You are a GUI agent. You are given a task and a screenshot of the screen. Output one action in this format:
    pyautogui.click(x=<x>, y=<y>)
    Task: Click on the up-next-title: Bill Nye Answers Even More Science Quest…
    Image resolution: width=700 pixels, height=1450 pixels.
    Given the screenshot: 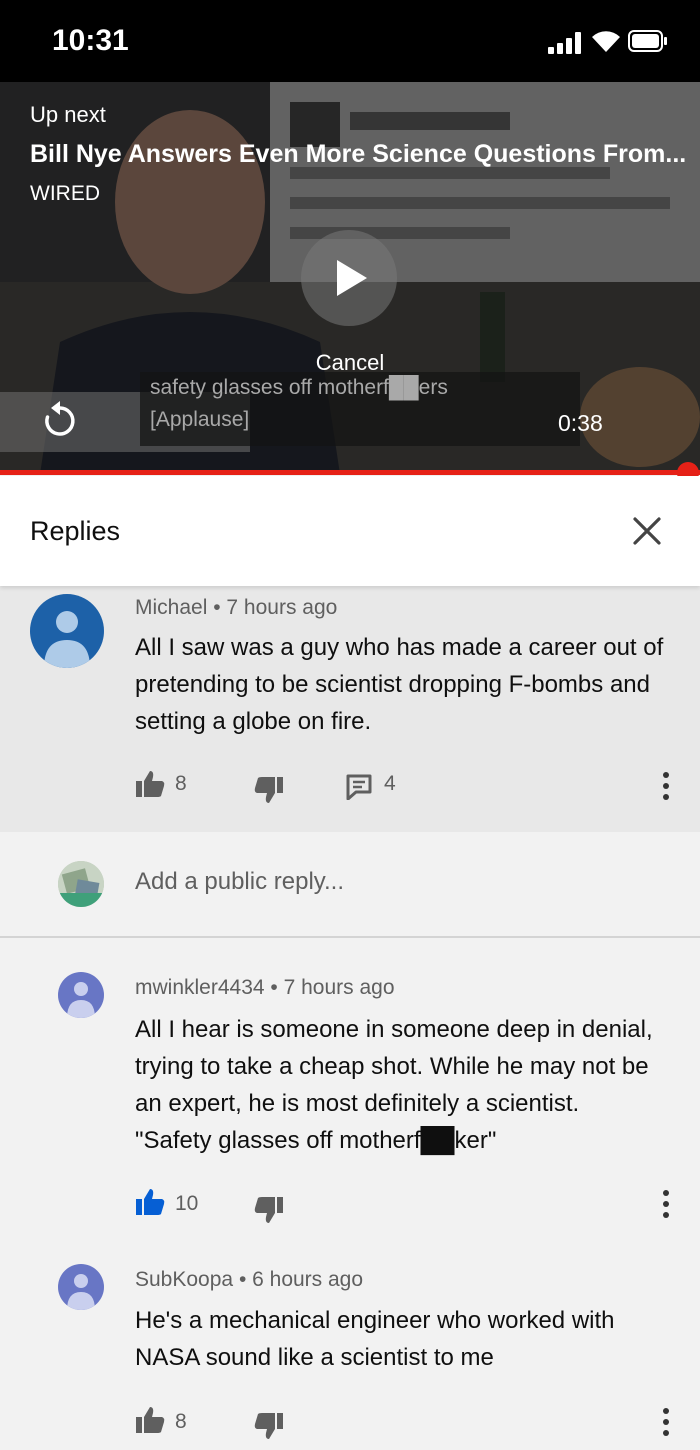 What is the action you would take?
    pyautogui.click(x=358, y=154)
    